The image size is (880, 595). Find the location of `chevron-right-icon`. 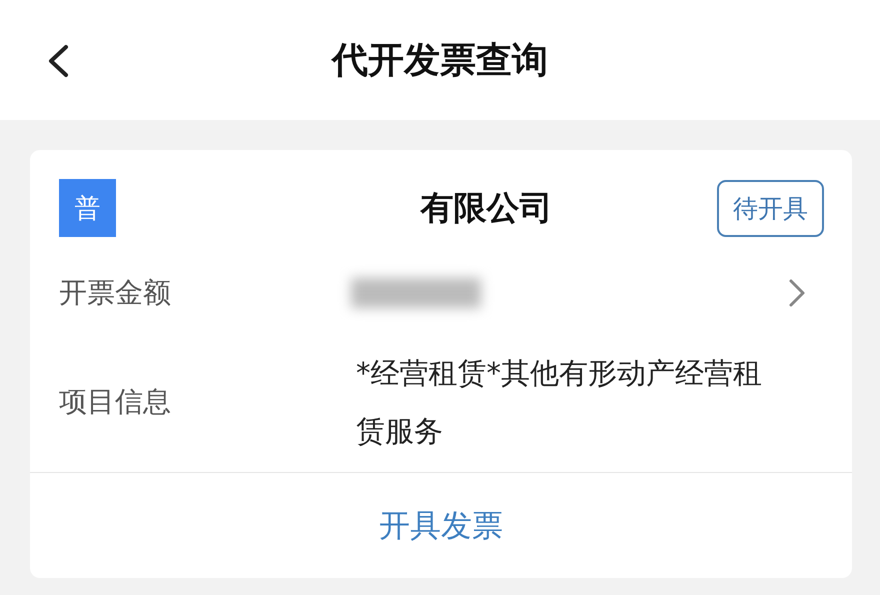

chevron-right-icon is located at coordinates (797, 293).